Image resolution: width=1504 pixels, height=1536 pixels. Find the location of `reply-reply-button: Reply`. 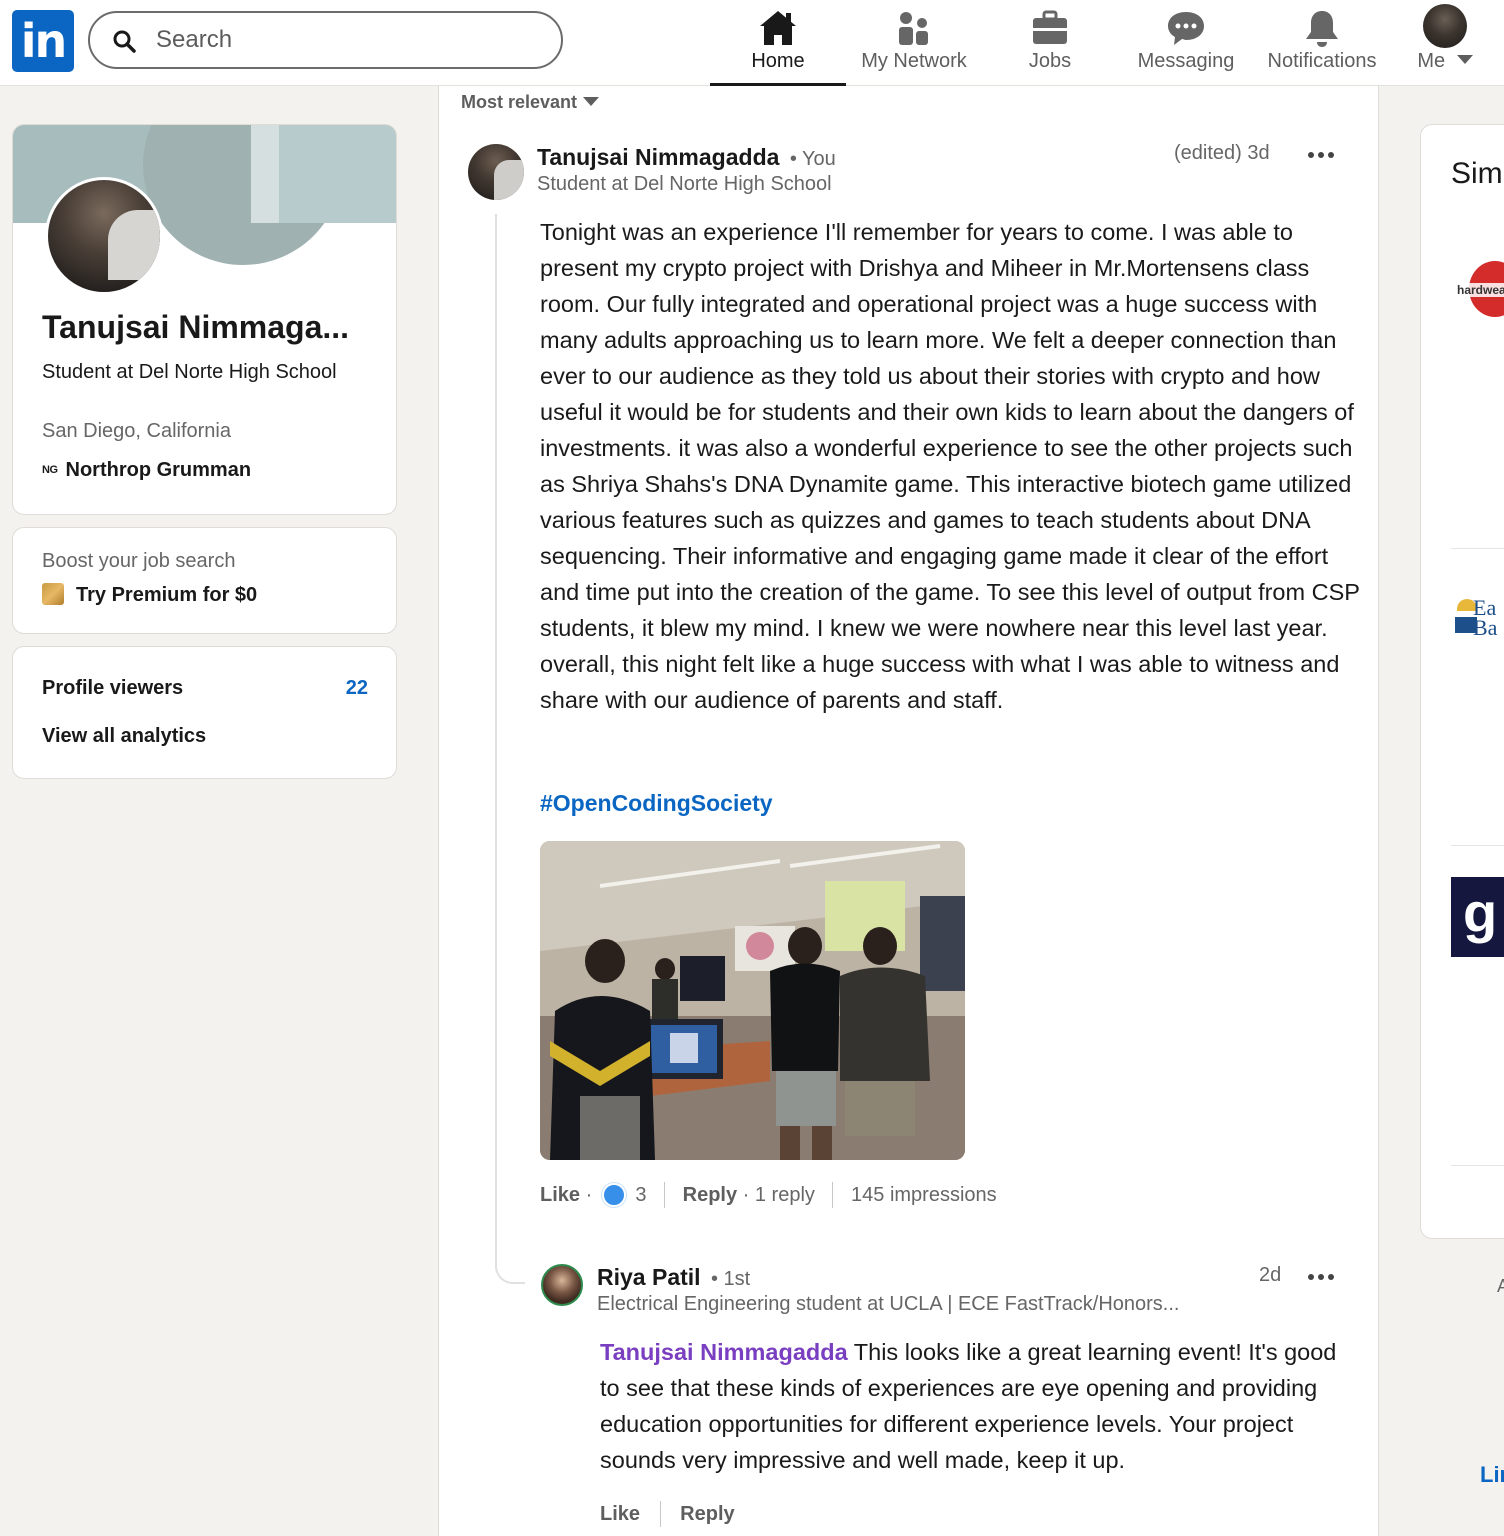

reply-reply-button: Reply is located at coordinates (707, 1514).